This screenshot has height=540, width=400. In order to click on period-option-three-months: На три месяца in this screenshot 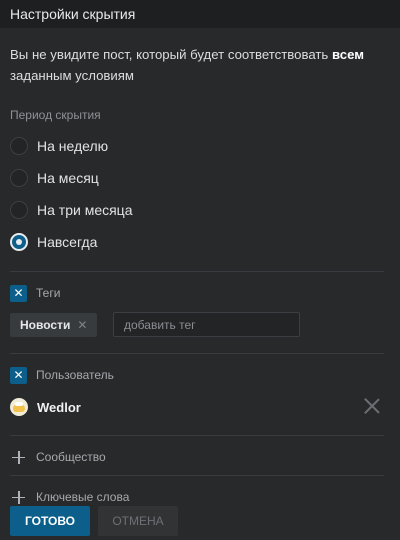, I will do `click(71, 210)`.